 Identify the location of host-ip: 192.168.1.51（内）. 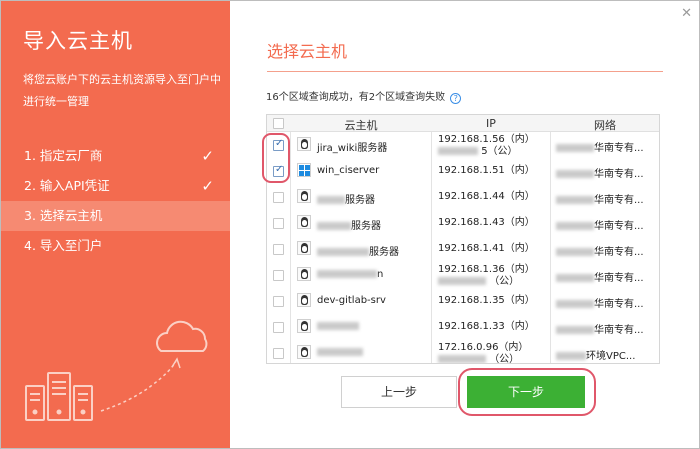
(486, 170).